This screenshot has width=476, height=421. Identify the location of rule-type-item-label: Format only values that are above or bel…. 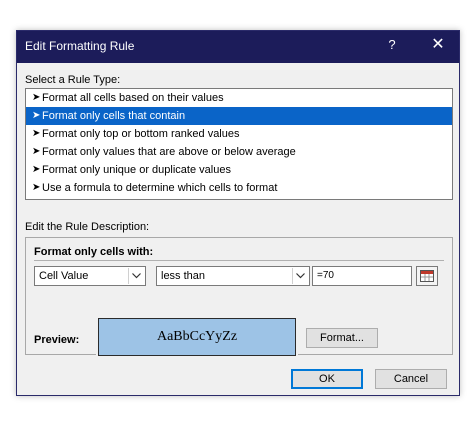
(169, 152).